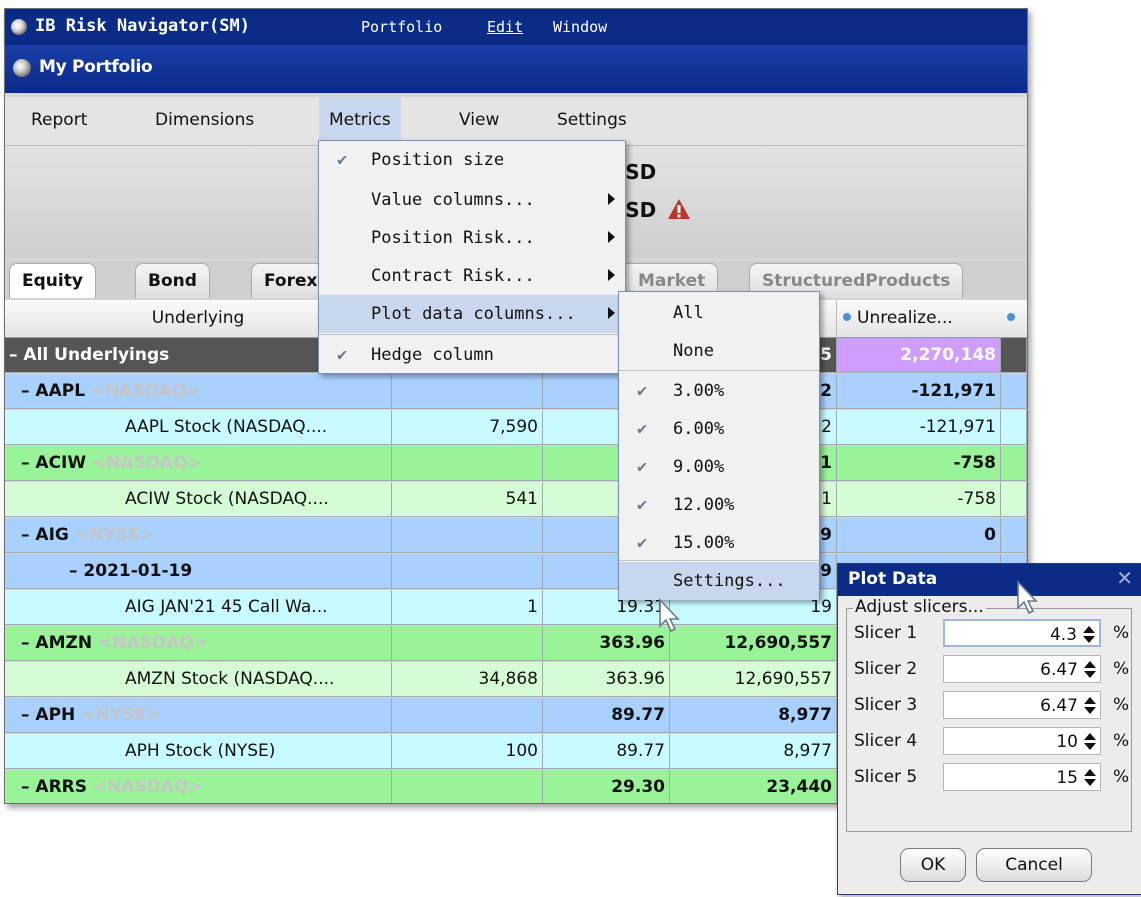 The height and width of the screenshot is (897, 1141). What do you see at coordinates (198, 391) in the screenshot?
I see `underlying-cell: – AAPL <NASDAQ>` at bounding box center [198, 391].